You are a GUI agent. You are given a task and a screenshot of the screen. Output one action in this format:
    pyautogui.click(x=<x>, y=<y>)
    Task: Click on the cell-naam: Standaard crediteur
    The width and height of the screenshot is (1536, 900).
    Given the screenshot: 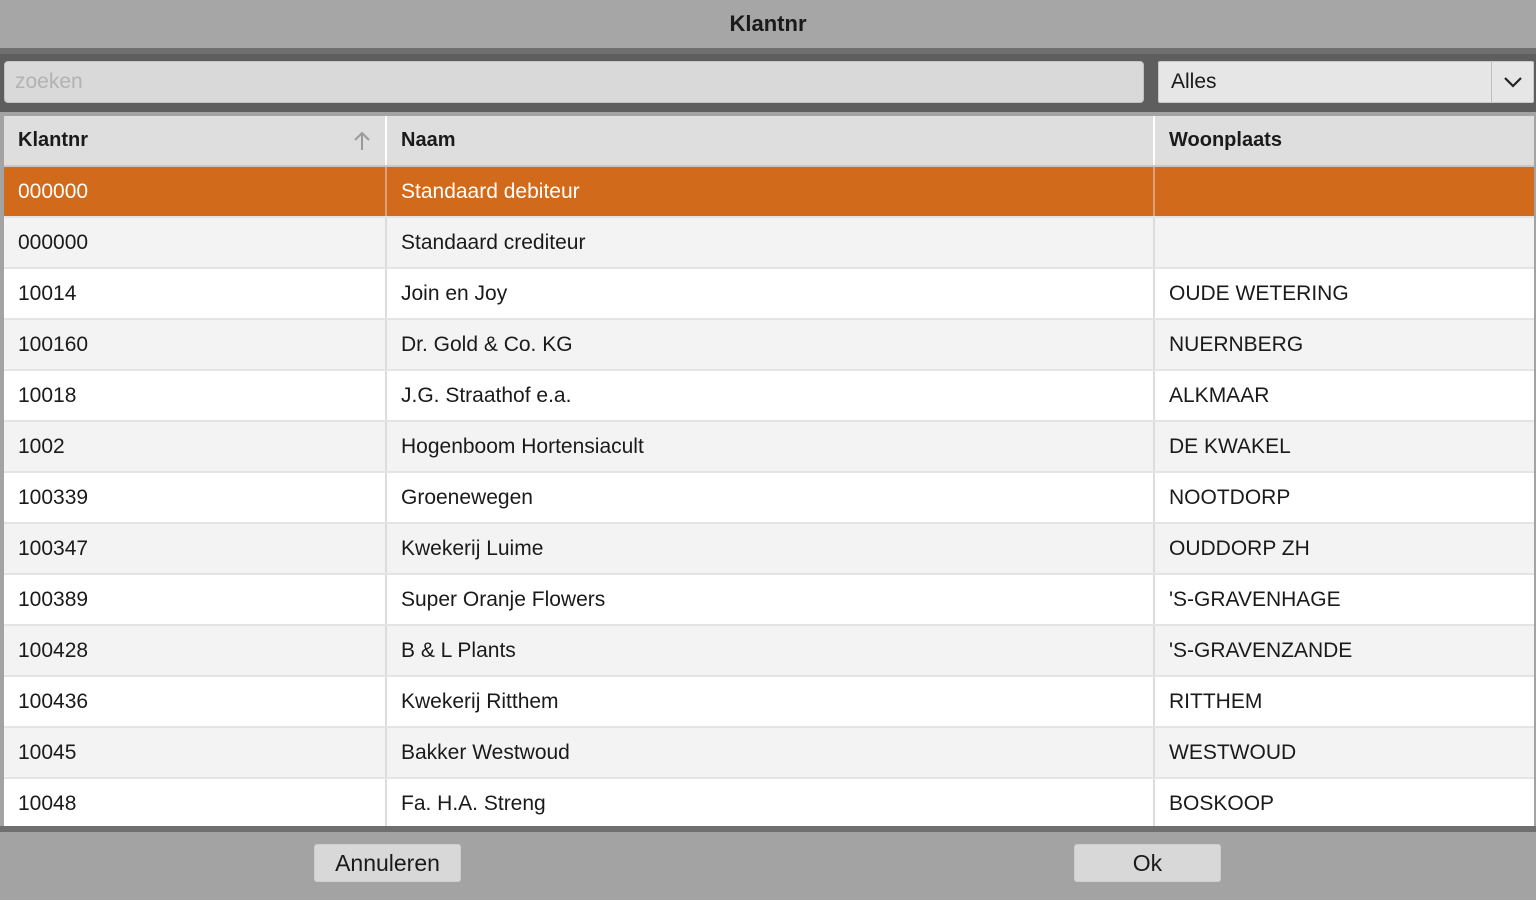 What is the action you would take?
    pyautogui.click(x=770, y=243)
    